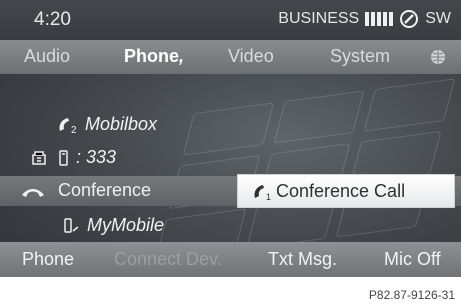  Describe the element at coordinates (68, 126) in the screenshot. I see `handset-2-icon: 2` at that location.